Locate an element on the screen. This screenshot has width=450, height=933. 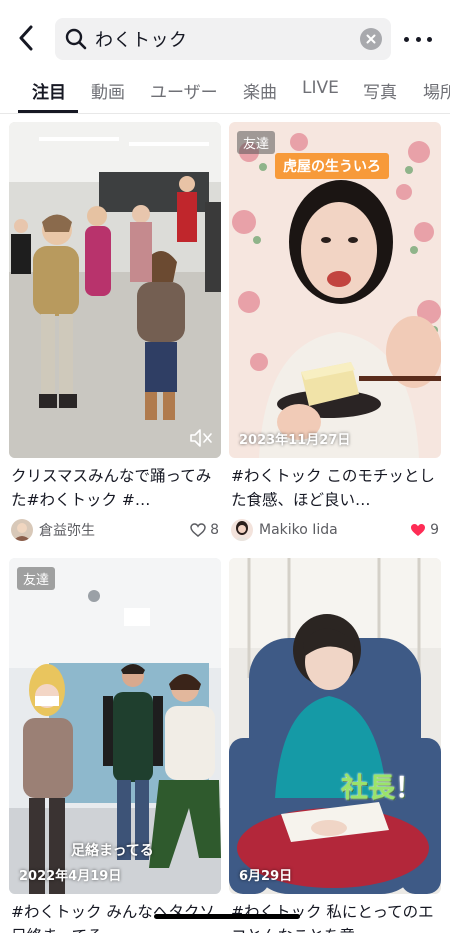
video-date: 2022年4月19日 is located at coordinates (70, 876).